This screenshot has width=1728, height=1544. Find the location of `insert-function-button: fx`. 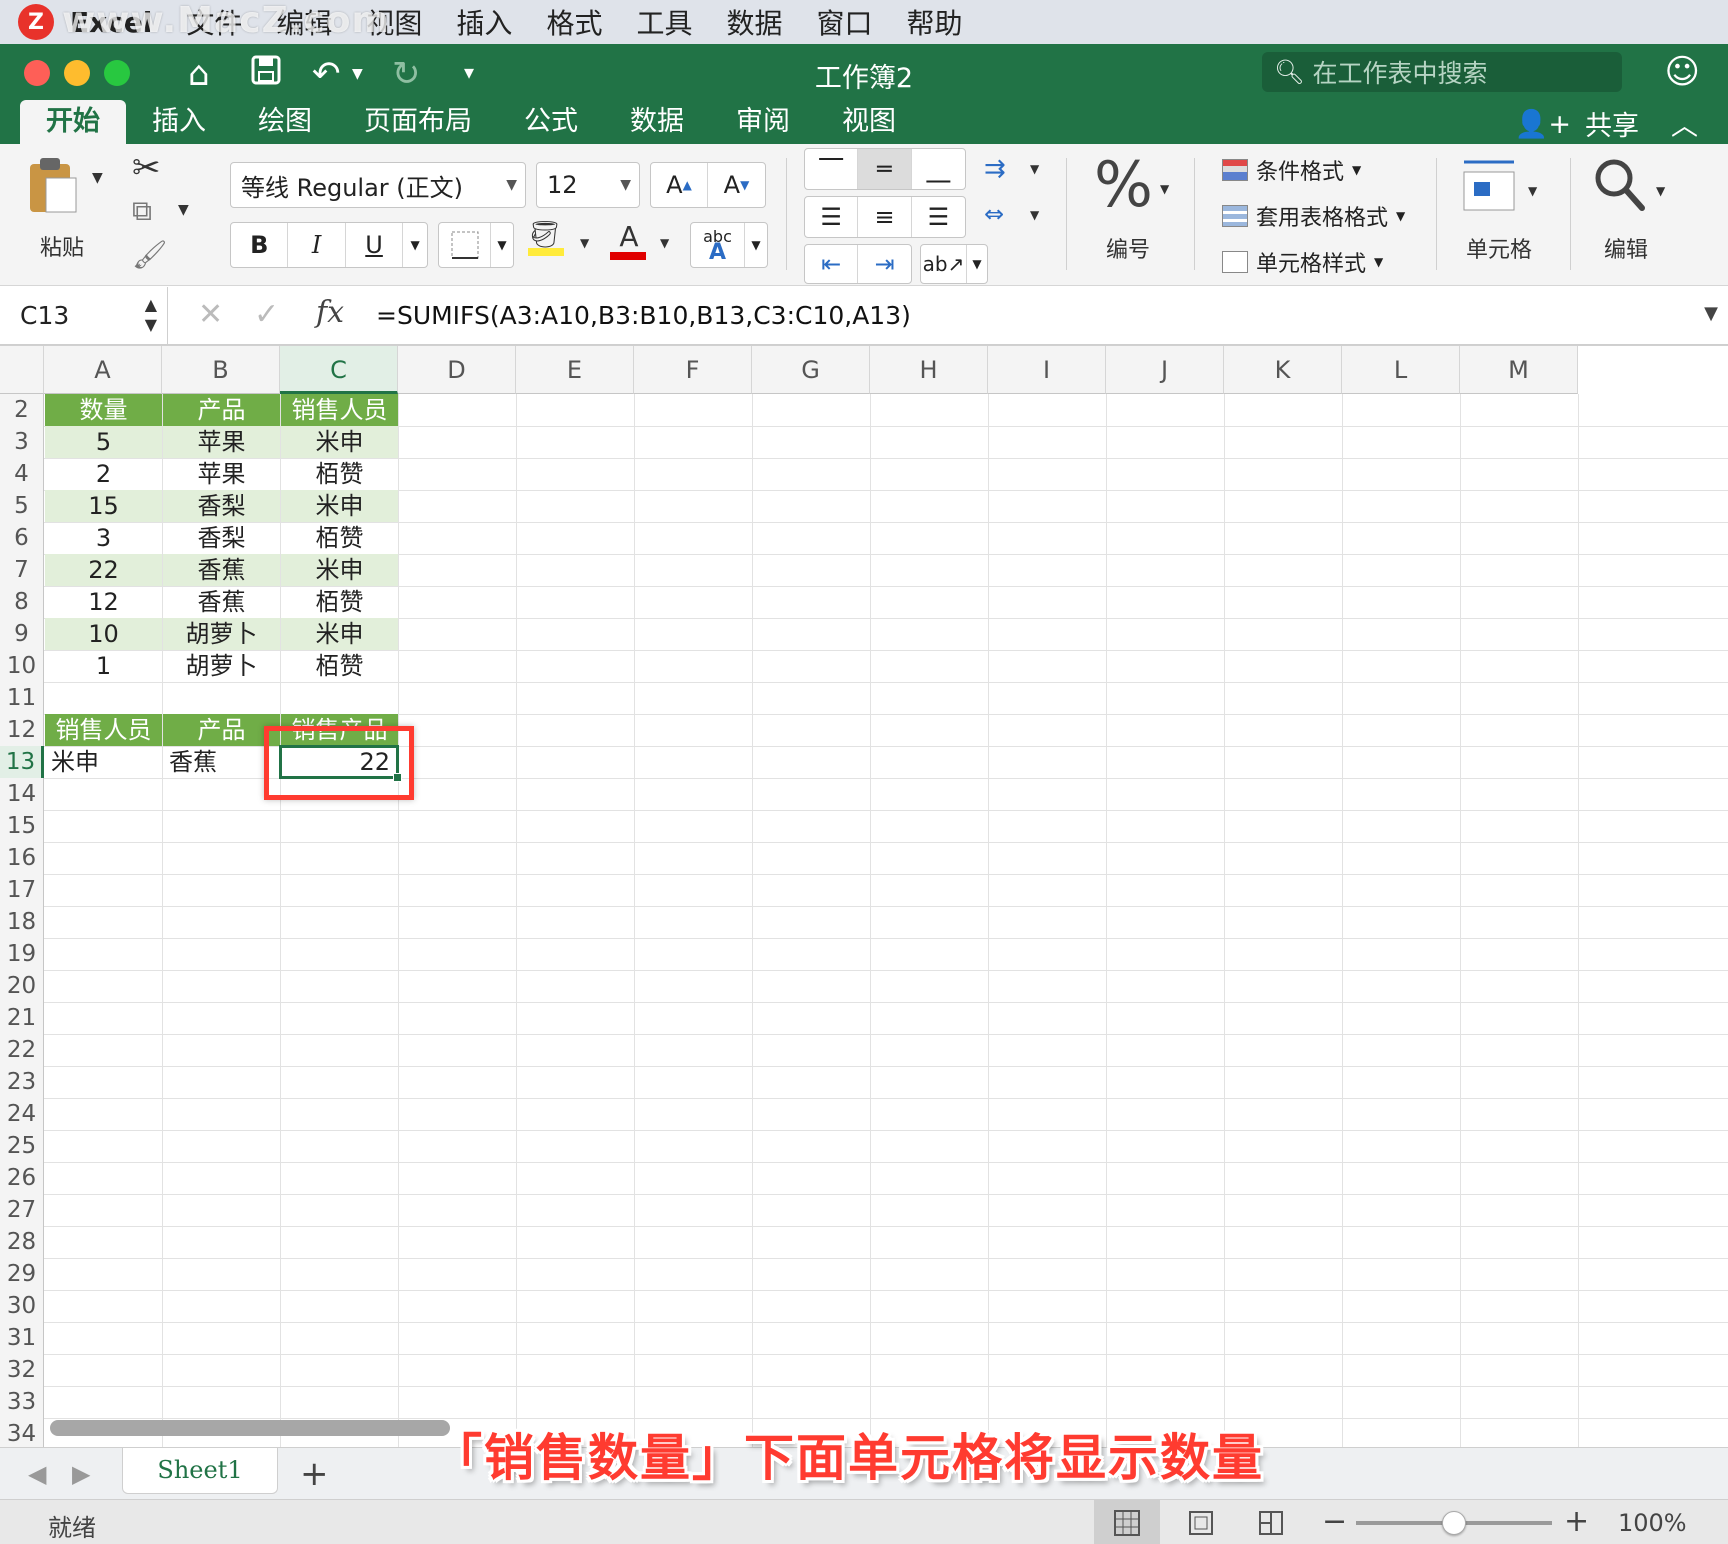

insert-function-button: fx is located at coordinates (330, 312).